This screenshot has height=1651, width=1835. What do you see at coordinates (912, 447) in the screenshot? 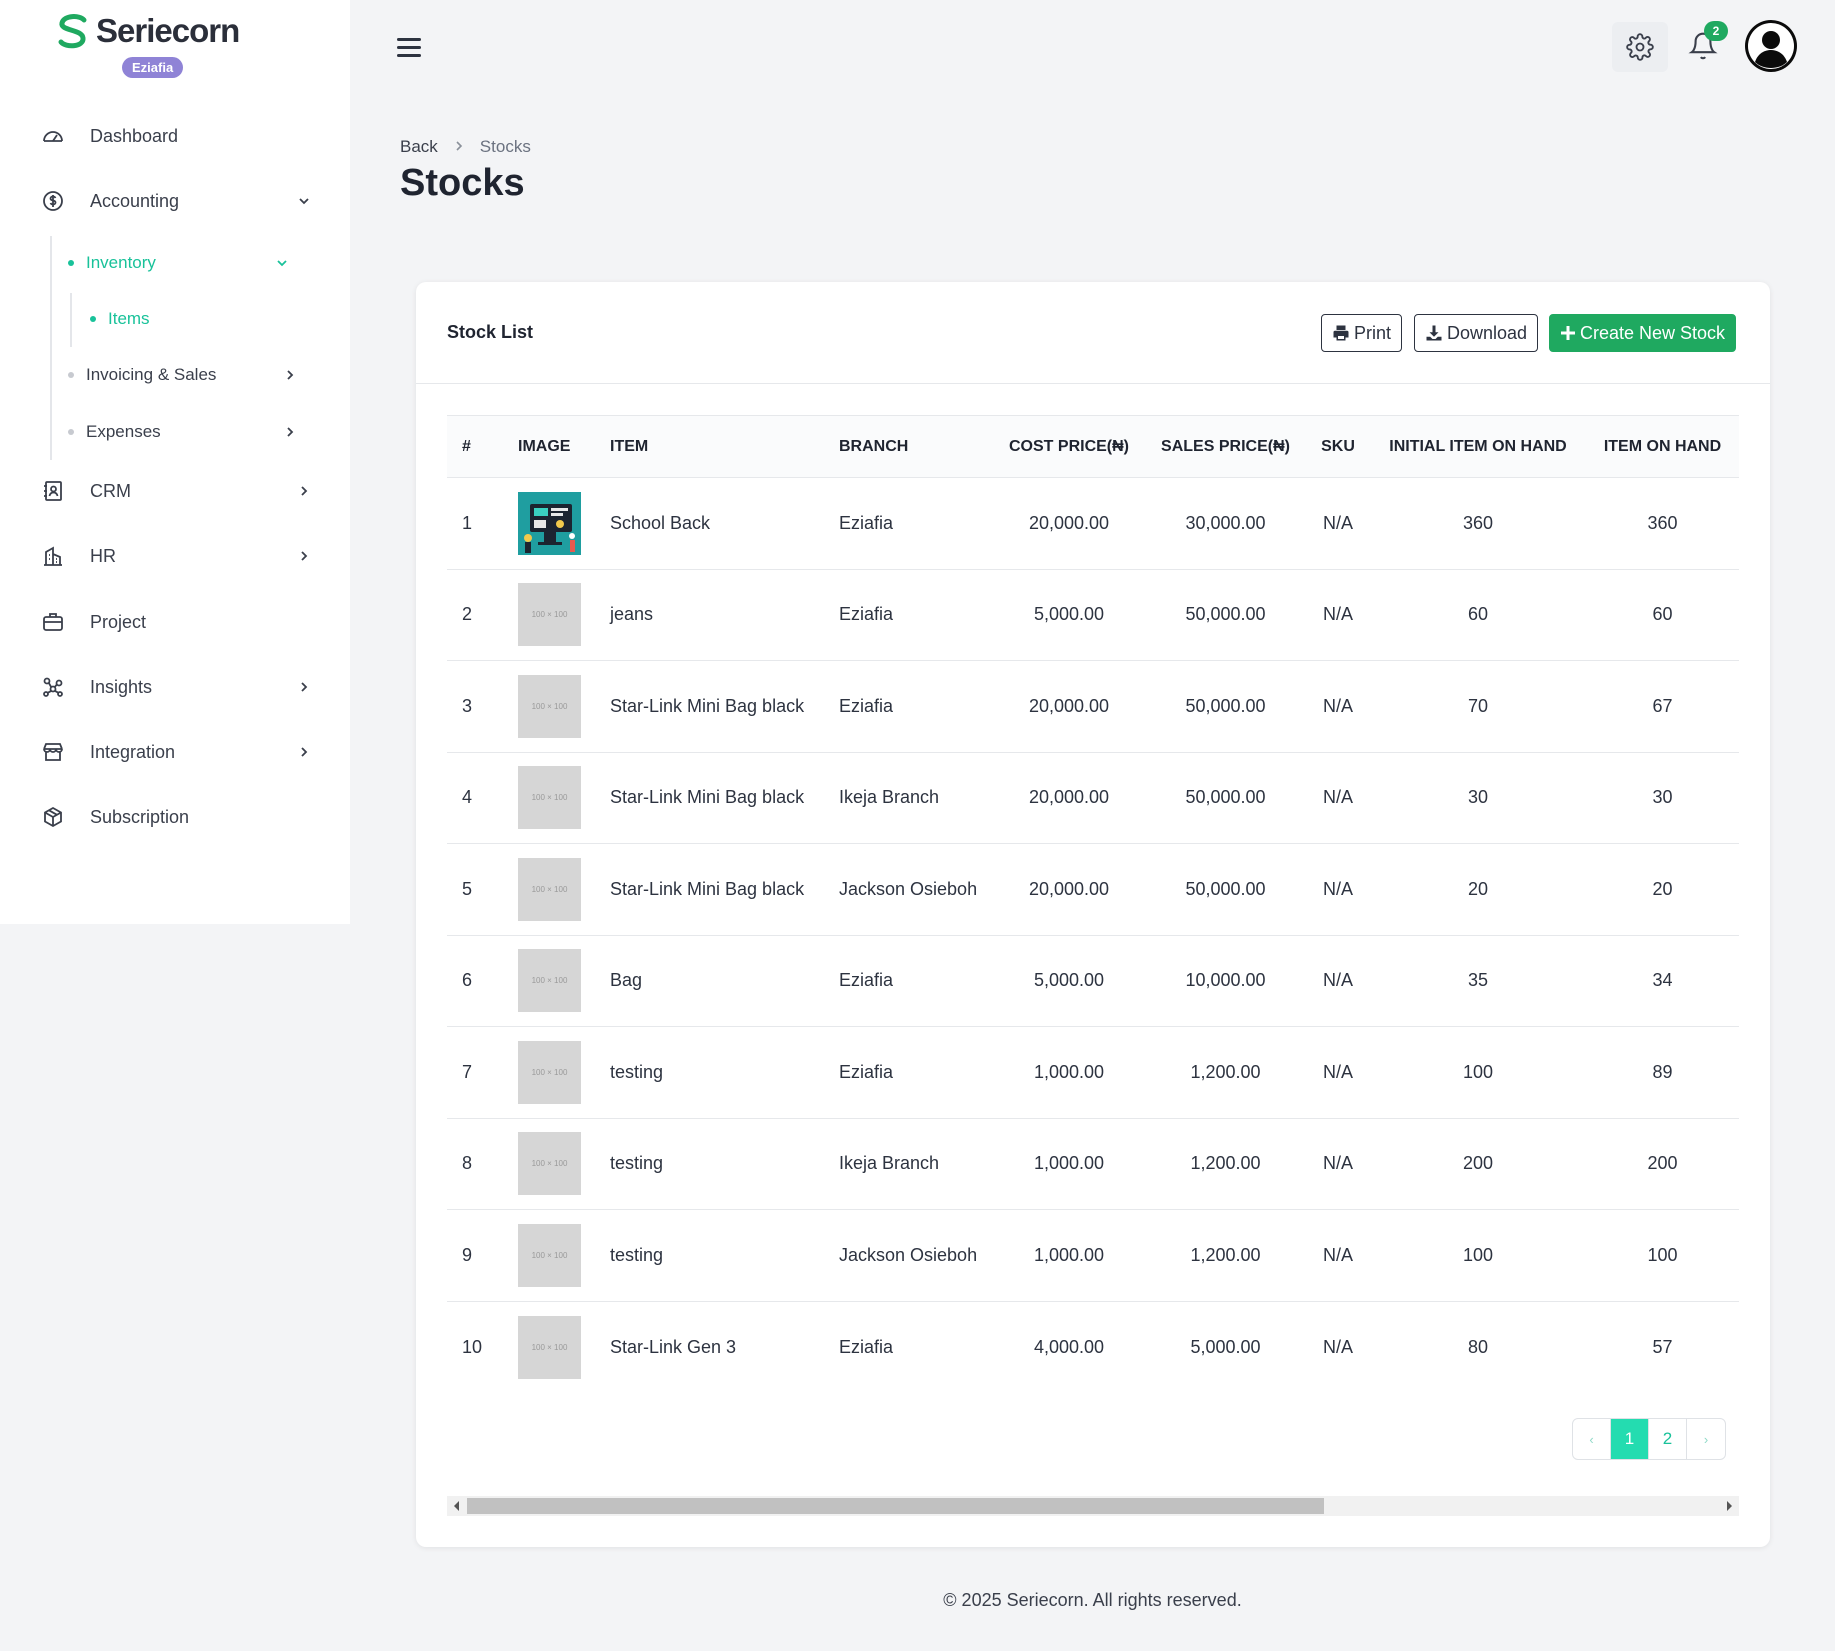
I see `column-header-branch: BRANCH` at bounding box center [912, 447].